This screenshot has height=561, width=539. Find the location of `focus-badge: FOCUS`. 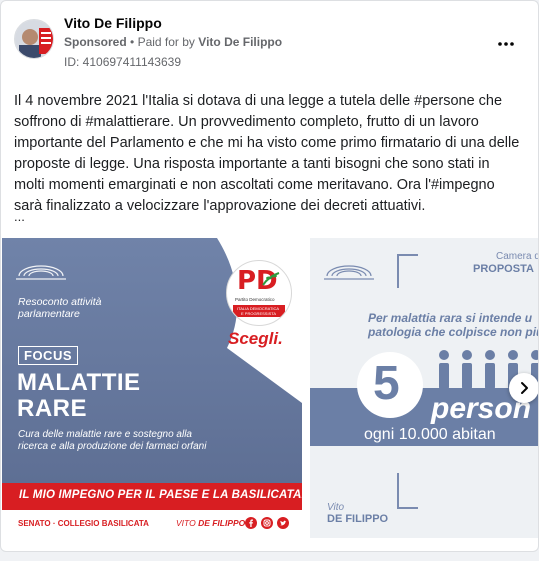

focus-badge: FOCUS is located at coordinates (48, 355).